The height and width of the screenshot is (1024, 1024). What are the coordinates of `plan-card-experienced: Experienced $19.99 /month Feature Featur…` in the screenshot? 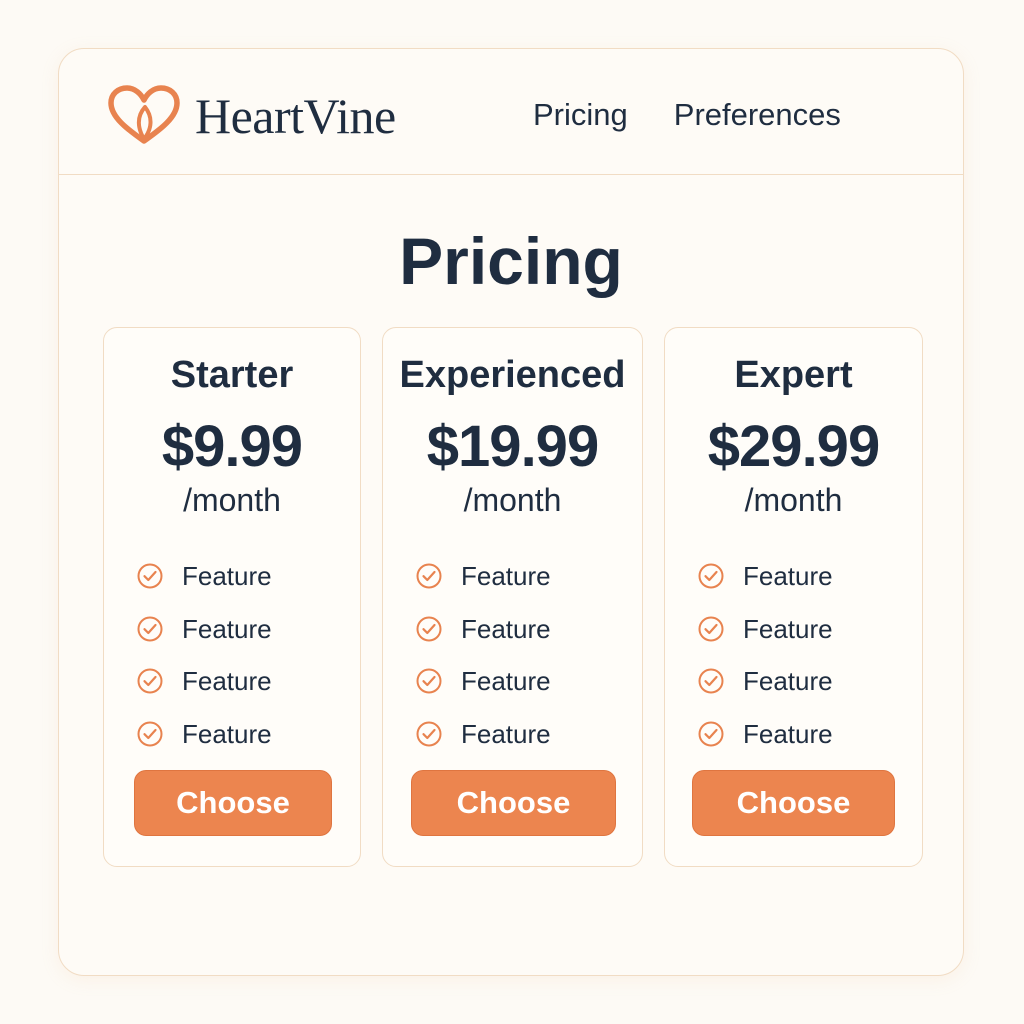 It's located at (512, 597).